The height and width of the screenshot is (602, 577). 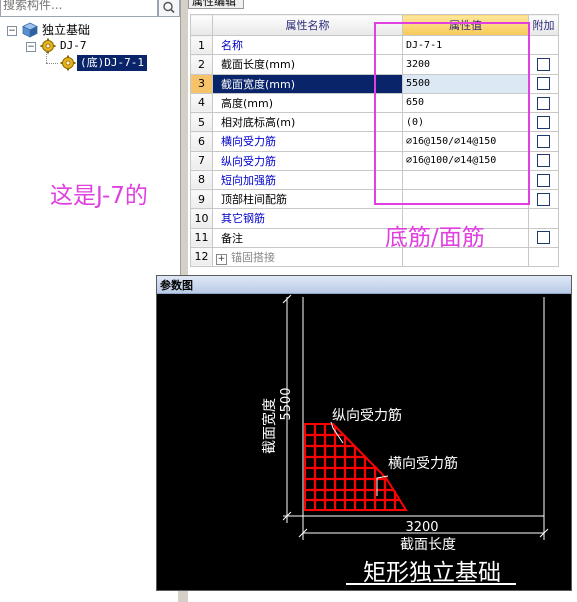 I want to click on annotation-highlight-box, so click(x=452, y=113).